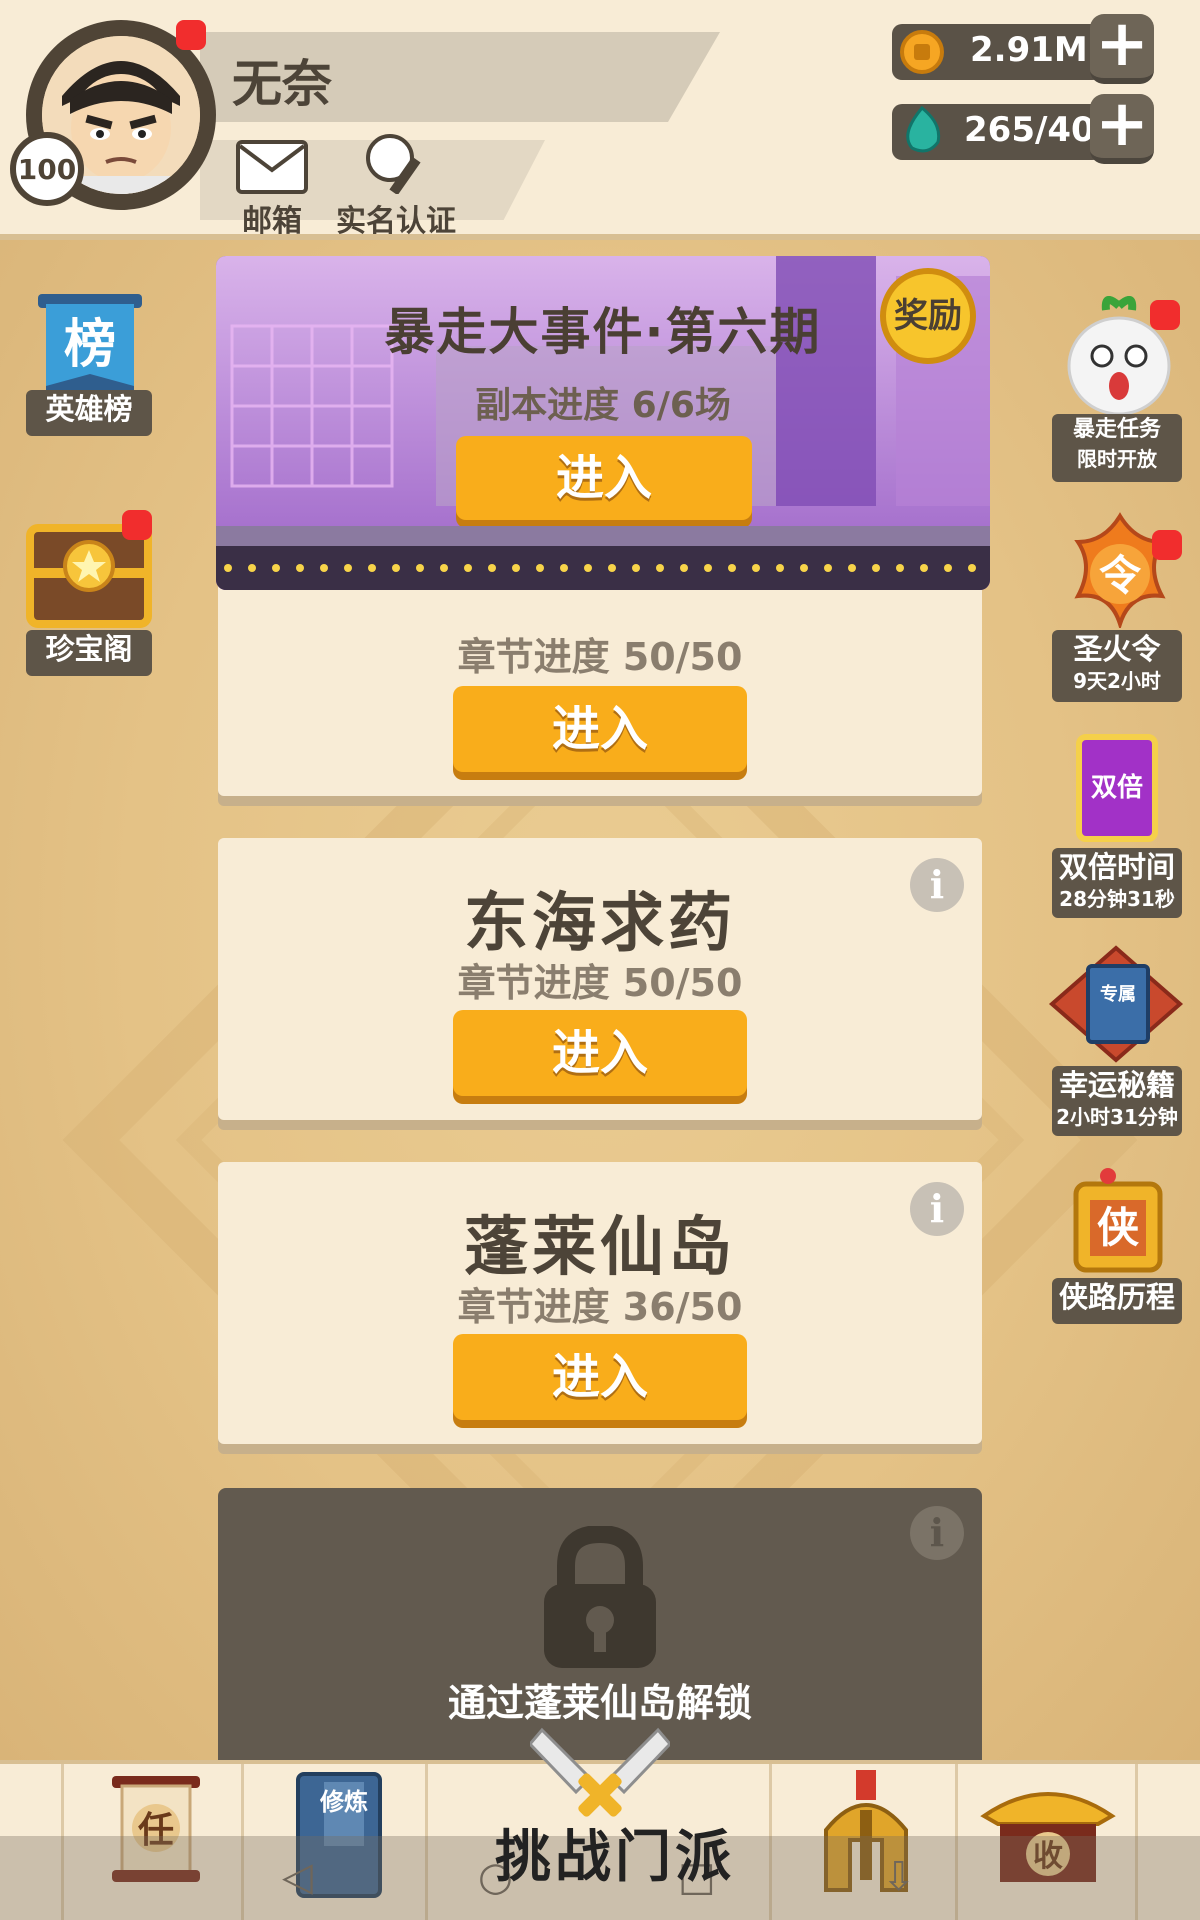  I want to click on rank-glyph: 榜, so click(90, 345).